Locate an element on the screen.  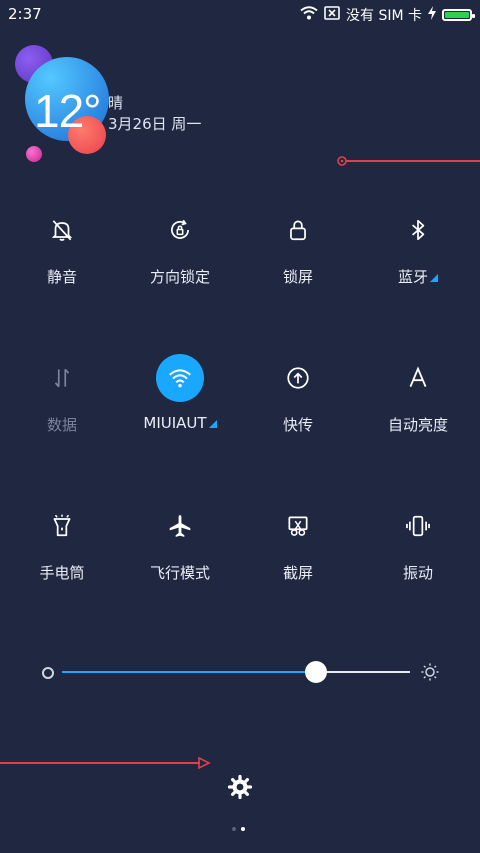
brightness-track-fill is located at coordinates (189, 672).